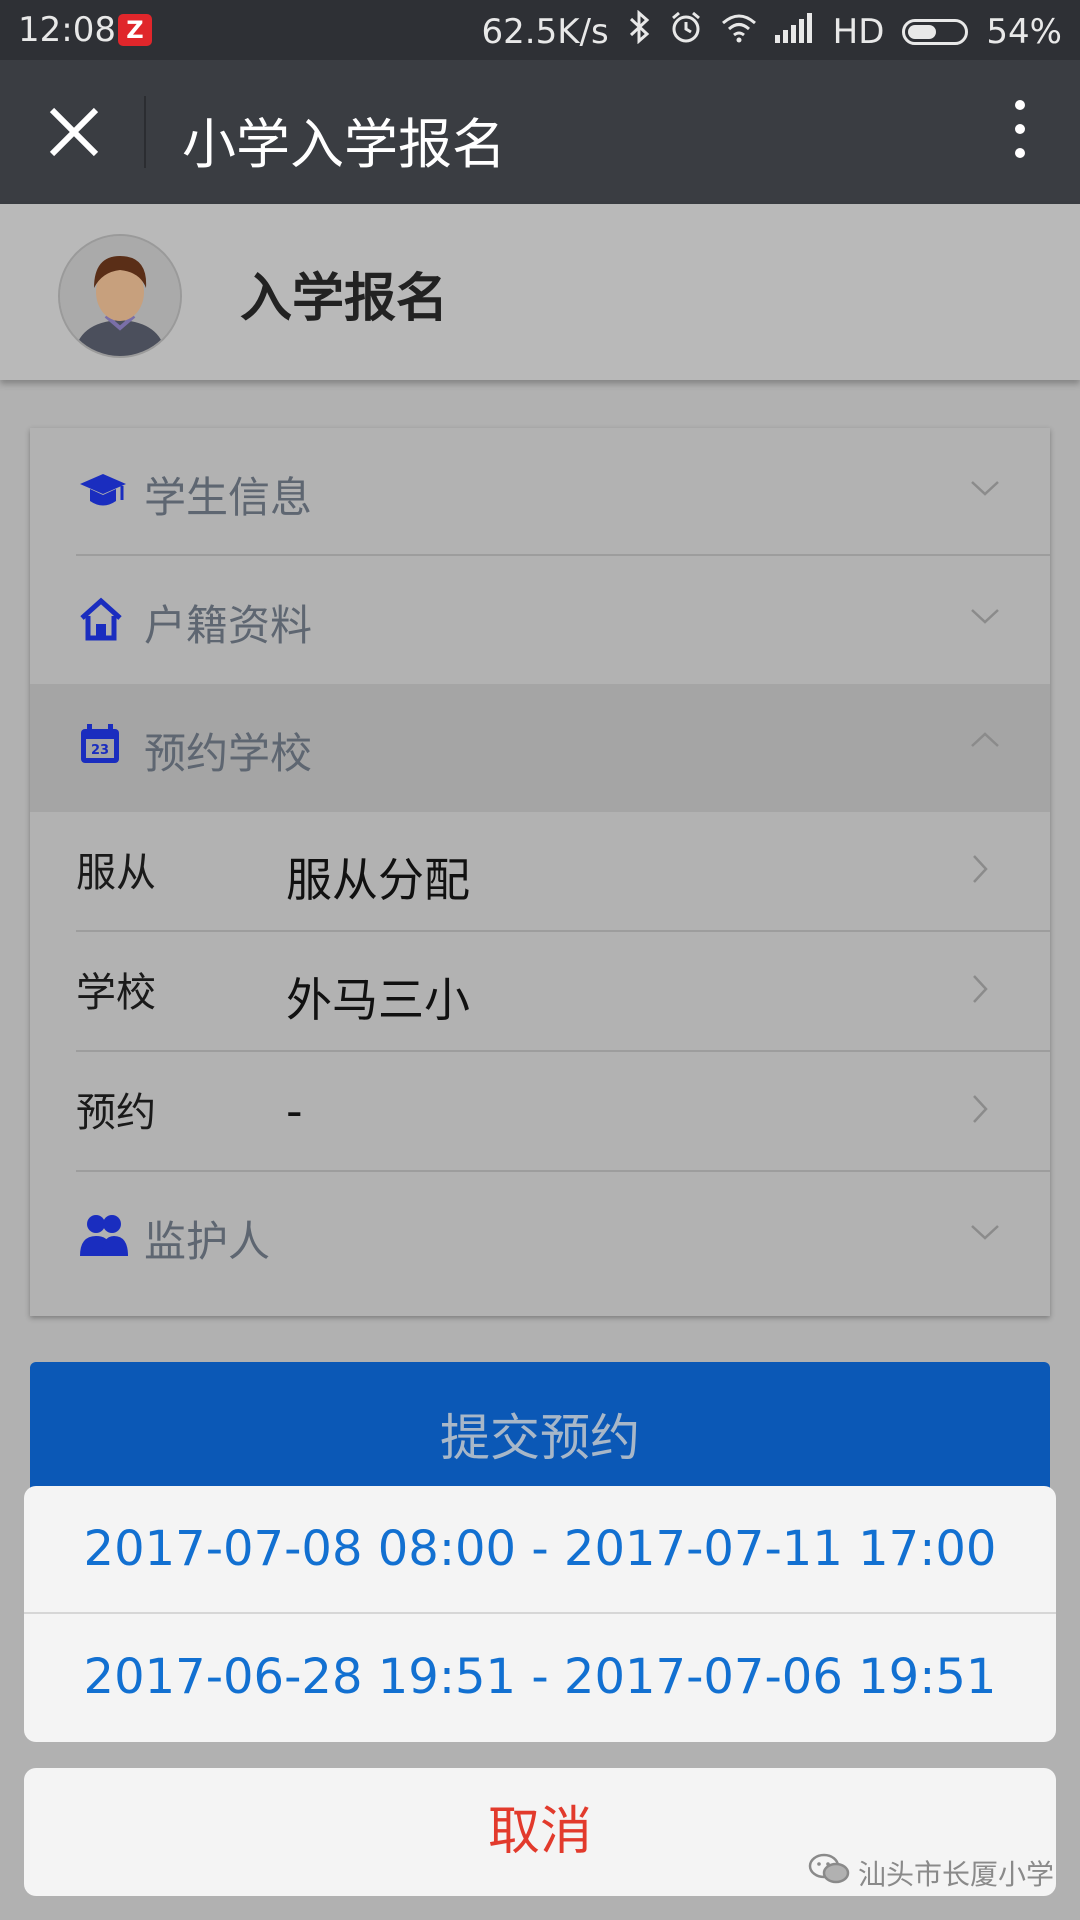 The width and height of the screenshot is (1080, 1920). Describe the element at coordinates (228, 625) in the screenshot. I see `section-label: 户籍资料` at that location.